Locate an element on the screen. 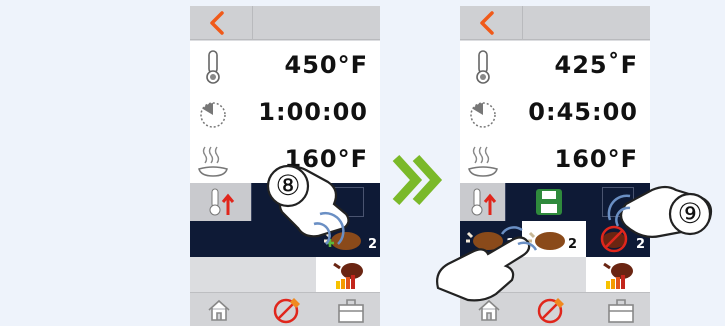  time-value: 0:45:00 is located at coordinates (583, 112).